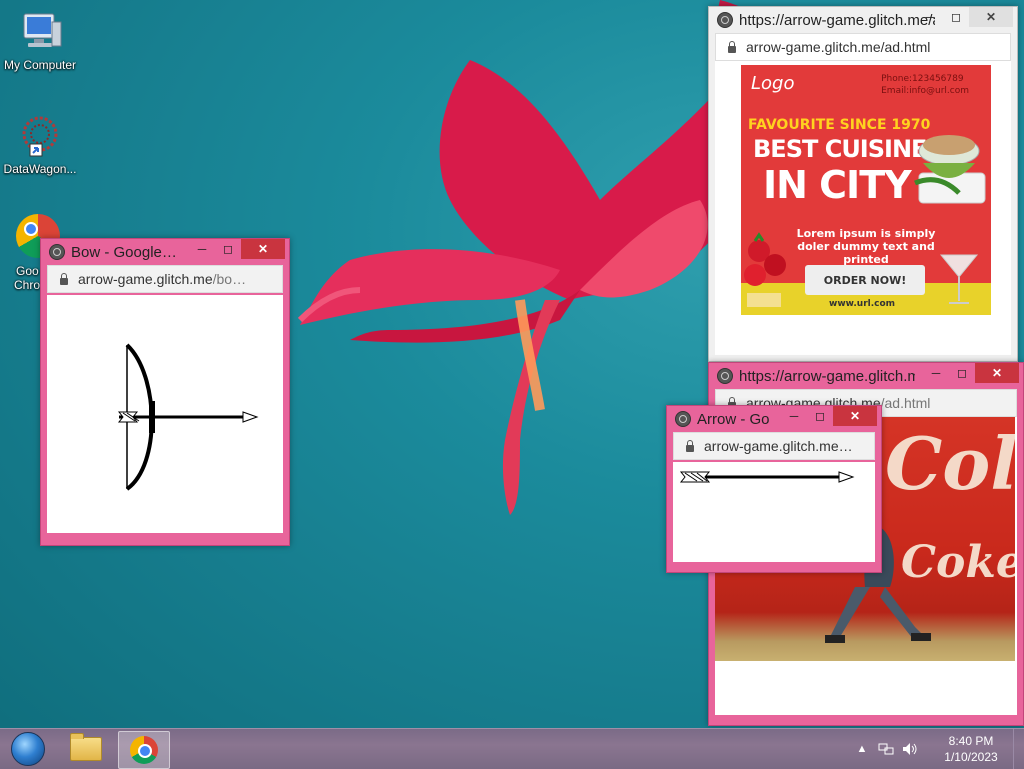  Describe the element at coordinates (773, 83) in the screenshot. I see `ad-logo: Logo` at that location.